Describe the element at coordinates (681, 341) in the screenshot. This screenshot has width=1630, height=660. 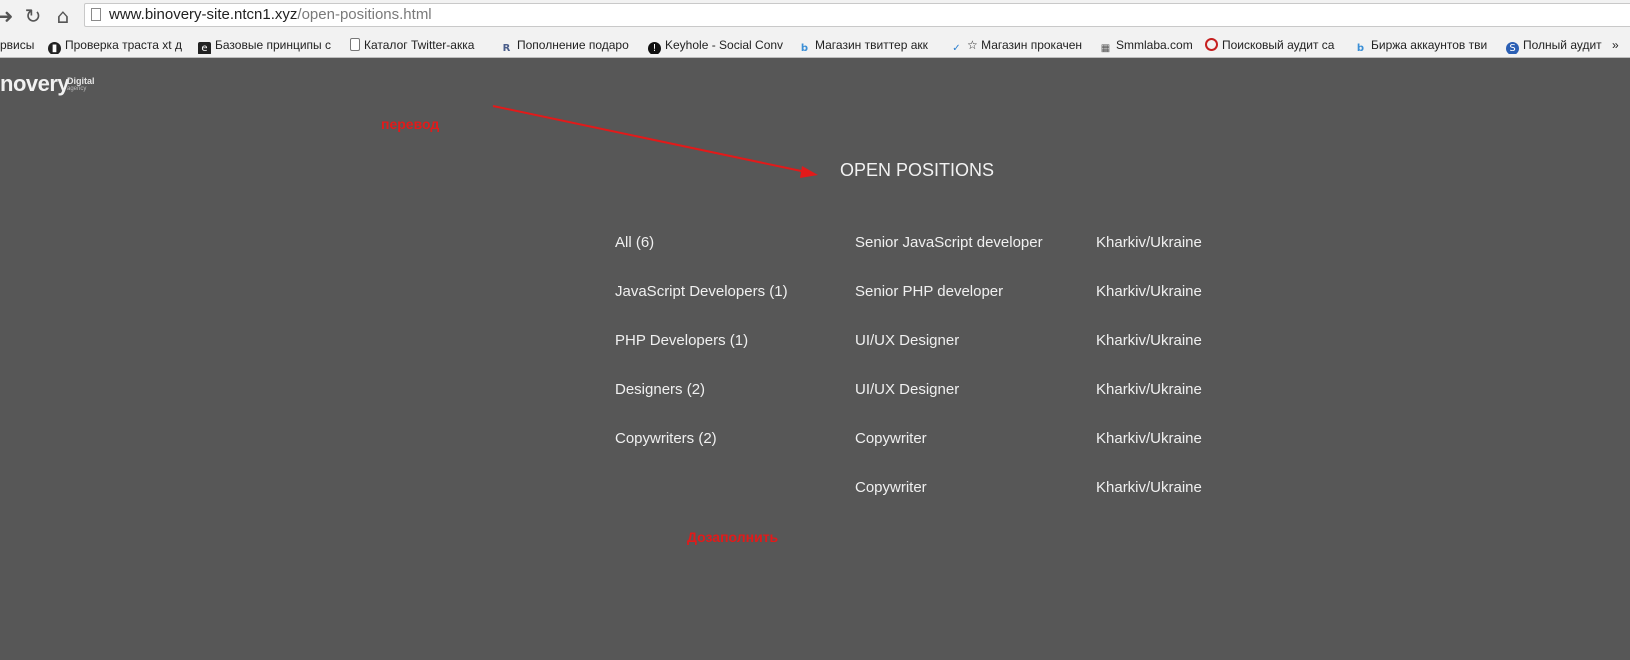
I see `category-filter-php: PHP Developers (1)` at that location.